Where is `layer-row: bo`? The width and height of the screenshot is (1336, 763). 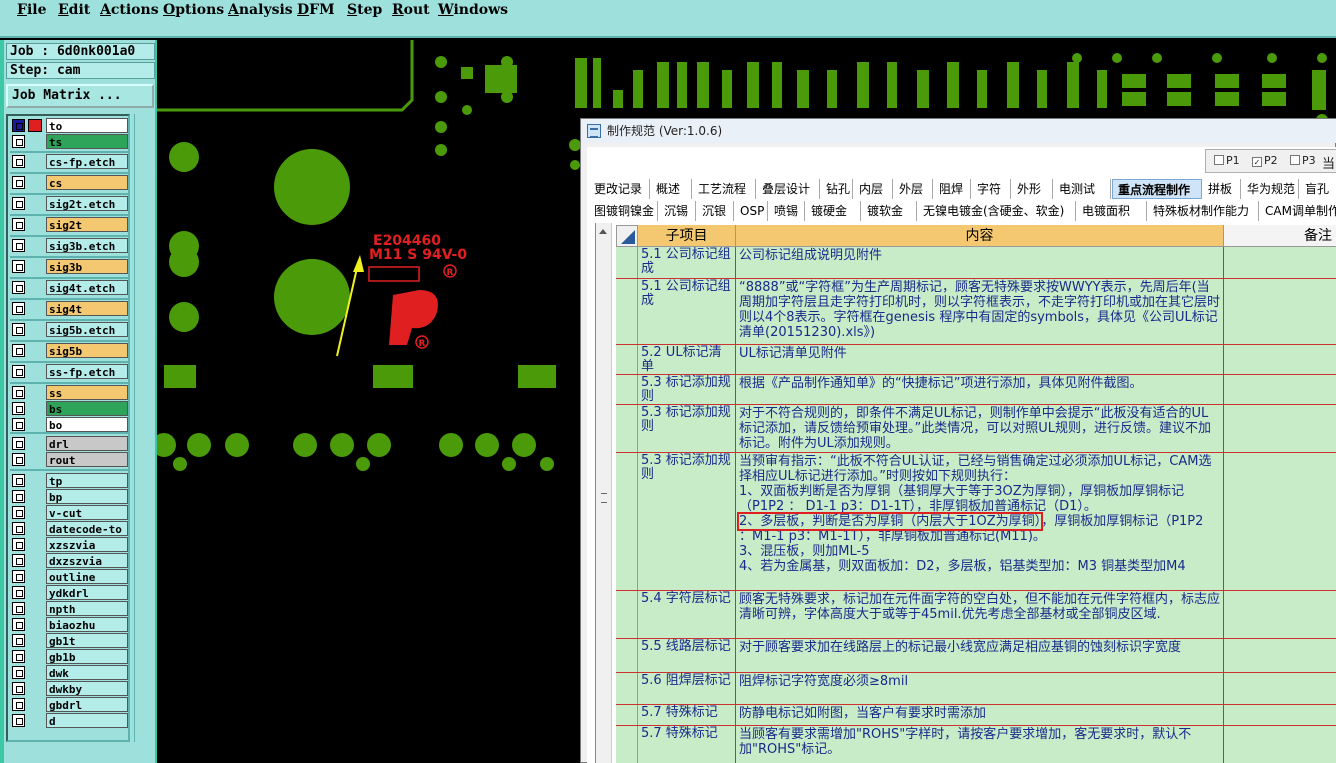
layer-row: bo is located at coordinates (69, 424).